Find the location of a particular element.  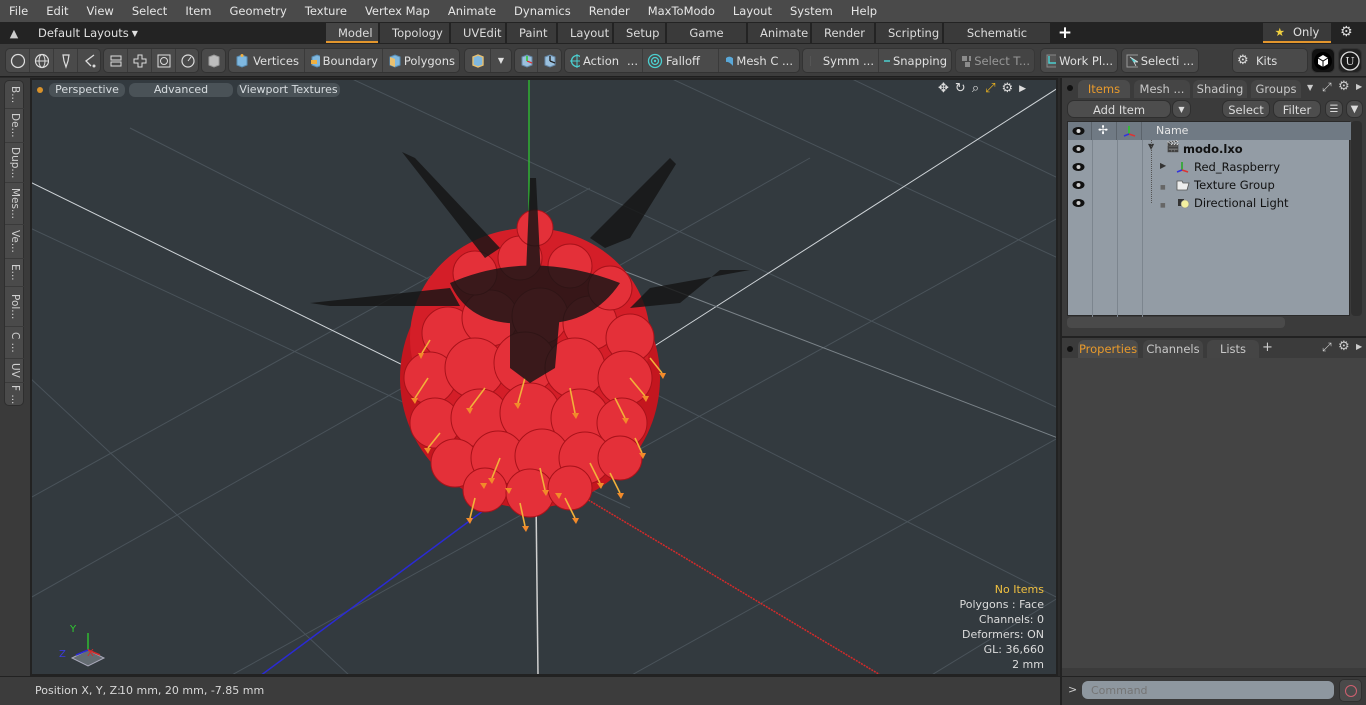

play-arrow-icon: ▶ is located at coordinates (1022, 89).